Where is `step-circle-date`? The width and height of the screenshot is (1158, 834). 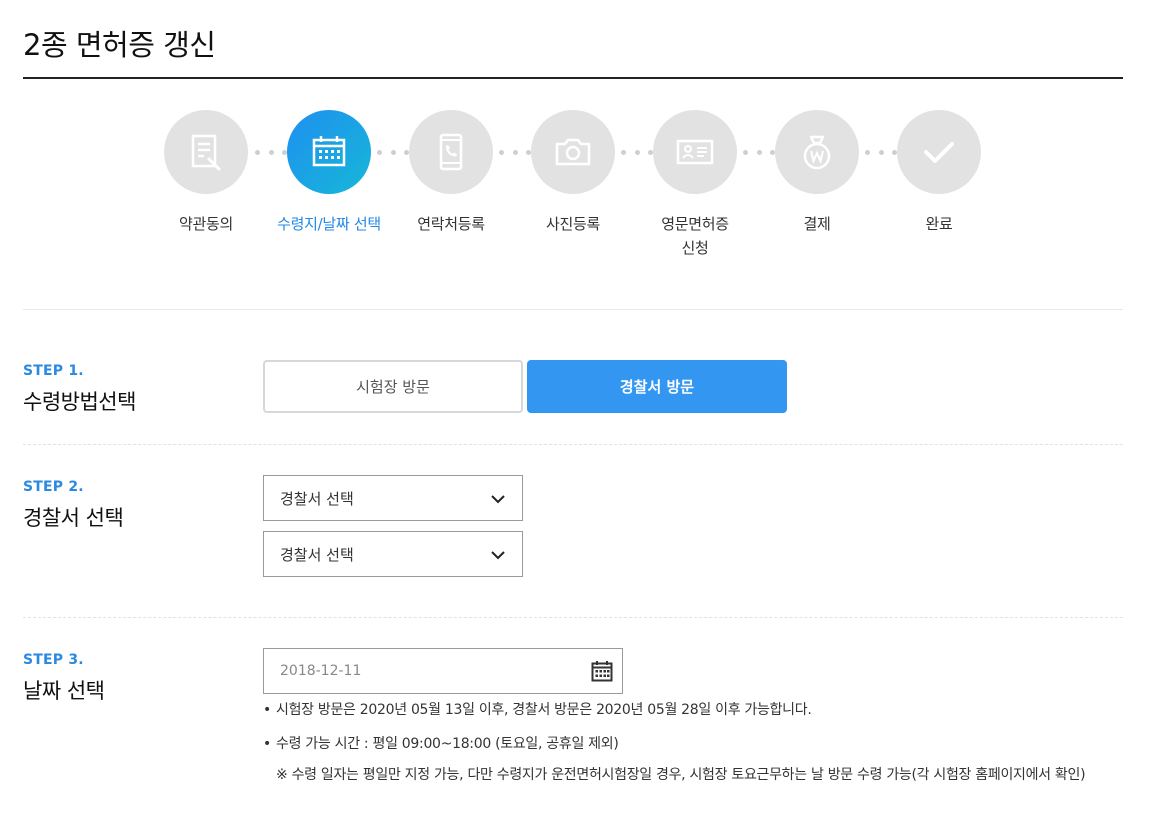
step-circle-date is located at coordinates (329, 152).